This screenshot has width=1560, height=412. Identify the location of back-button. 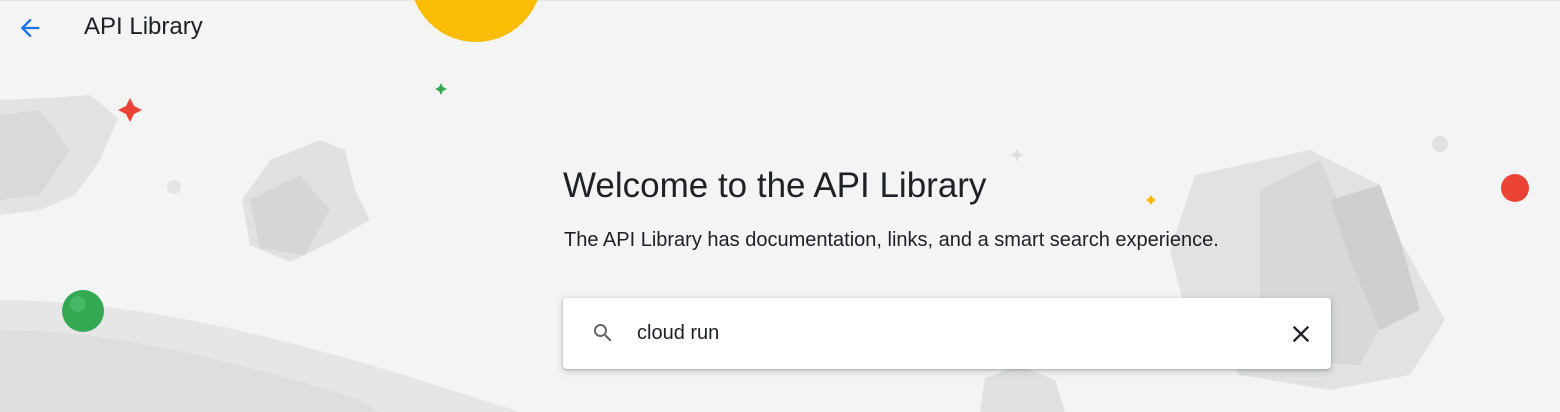
(30, 28).